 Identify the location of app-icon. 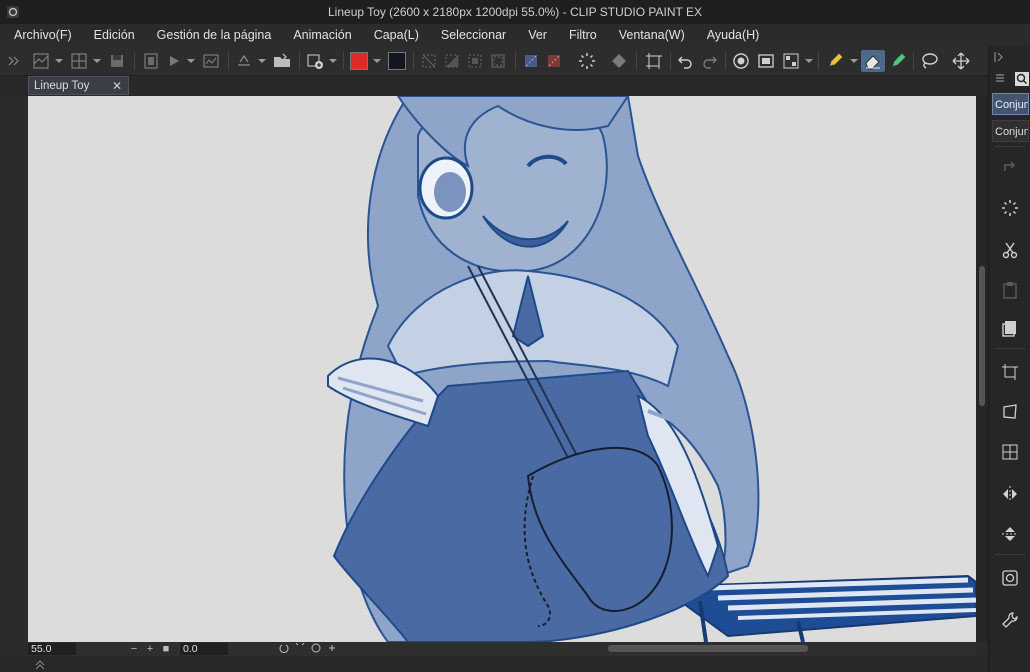
(13, 12).